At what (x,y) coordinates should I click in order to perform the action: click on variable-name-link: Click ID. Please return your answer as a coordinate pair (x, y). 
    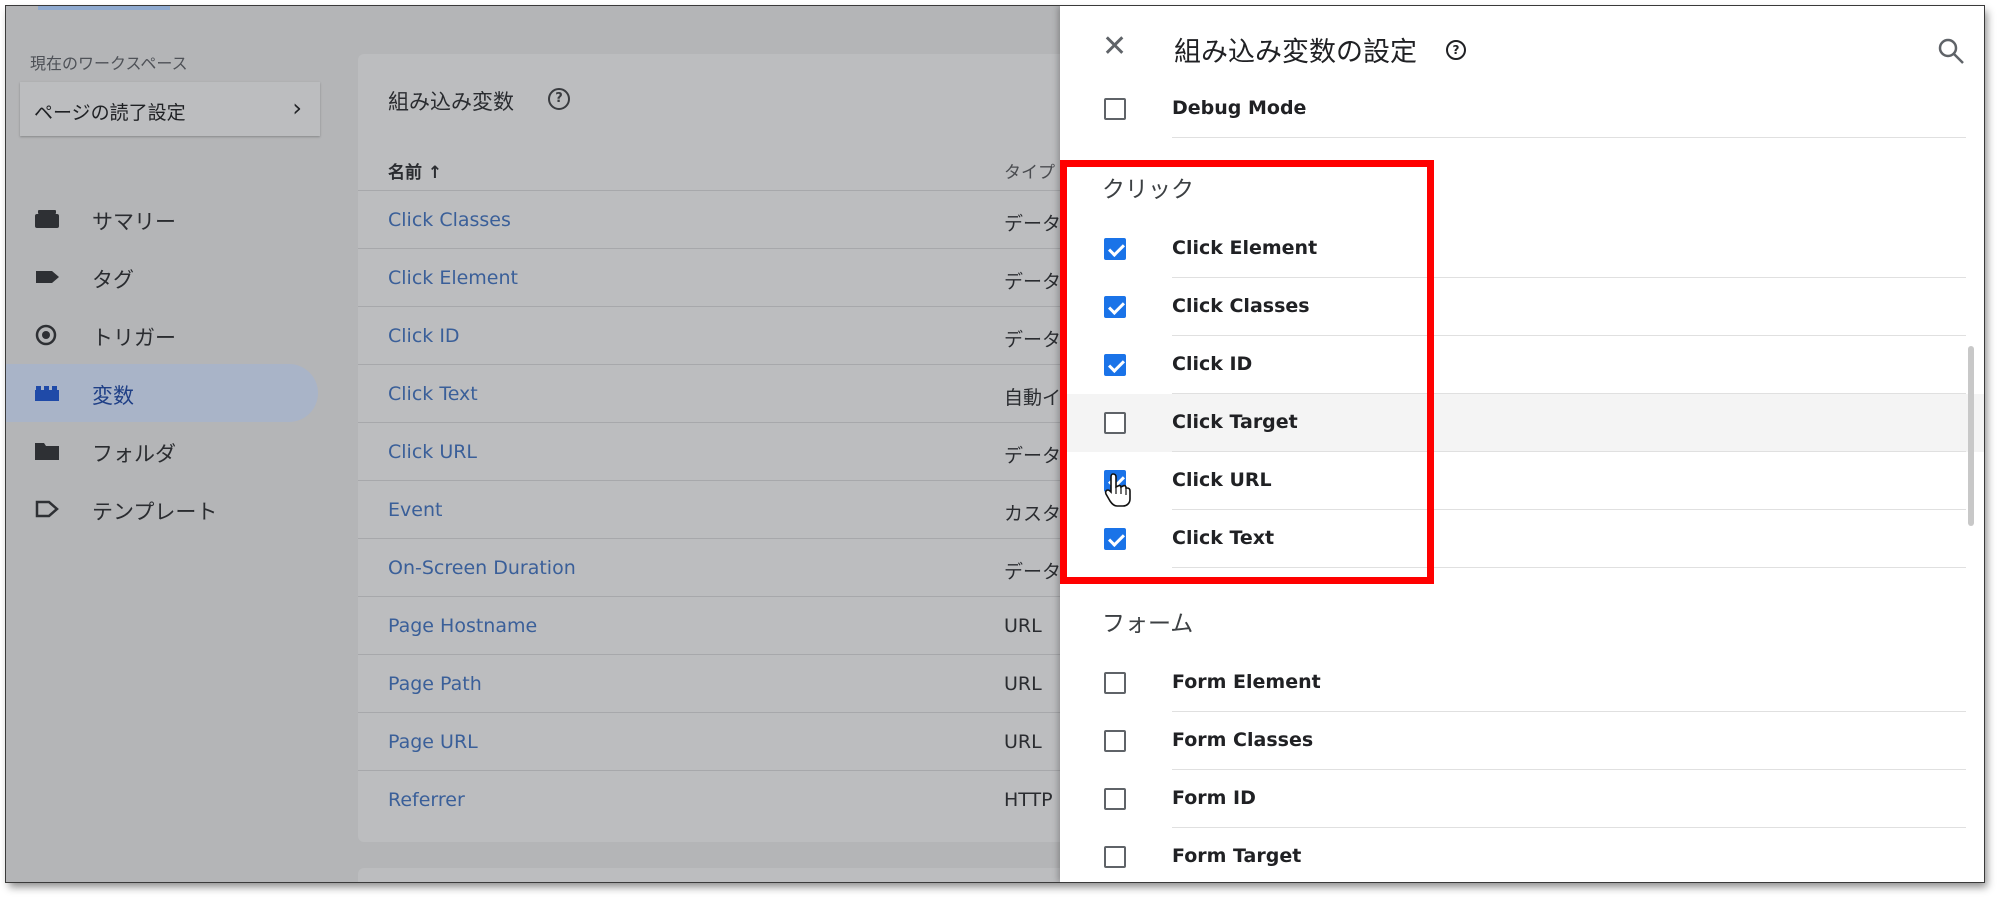
    Looking at the image, I should click on (424, 336).